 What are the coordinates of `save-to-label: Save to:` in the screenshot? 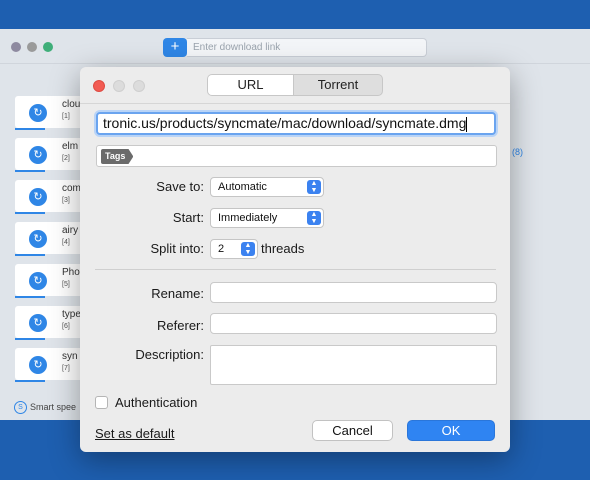 It's located at (180, 186).